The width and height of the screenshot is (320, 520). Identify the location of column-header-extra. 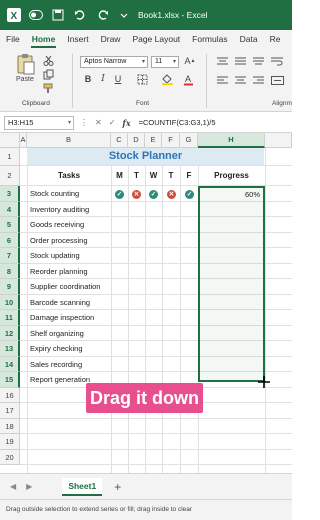
(278, 140).